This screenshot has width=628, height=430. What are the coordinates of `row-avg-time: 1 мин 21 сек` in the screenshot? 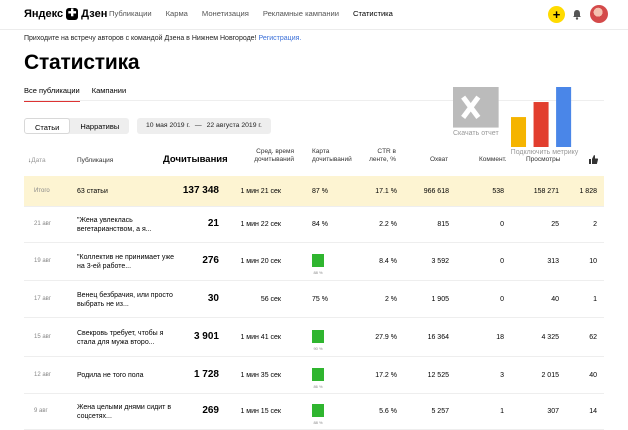 It's located at (260, 191).